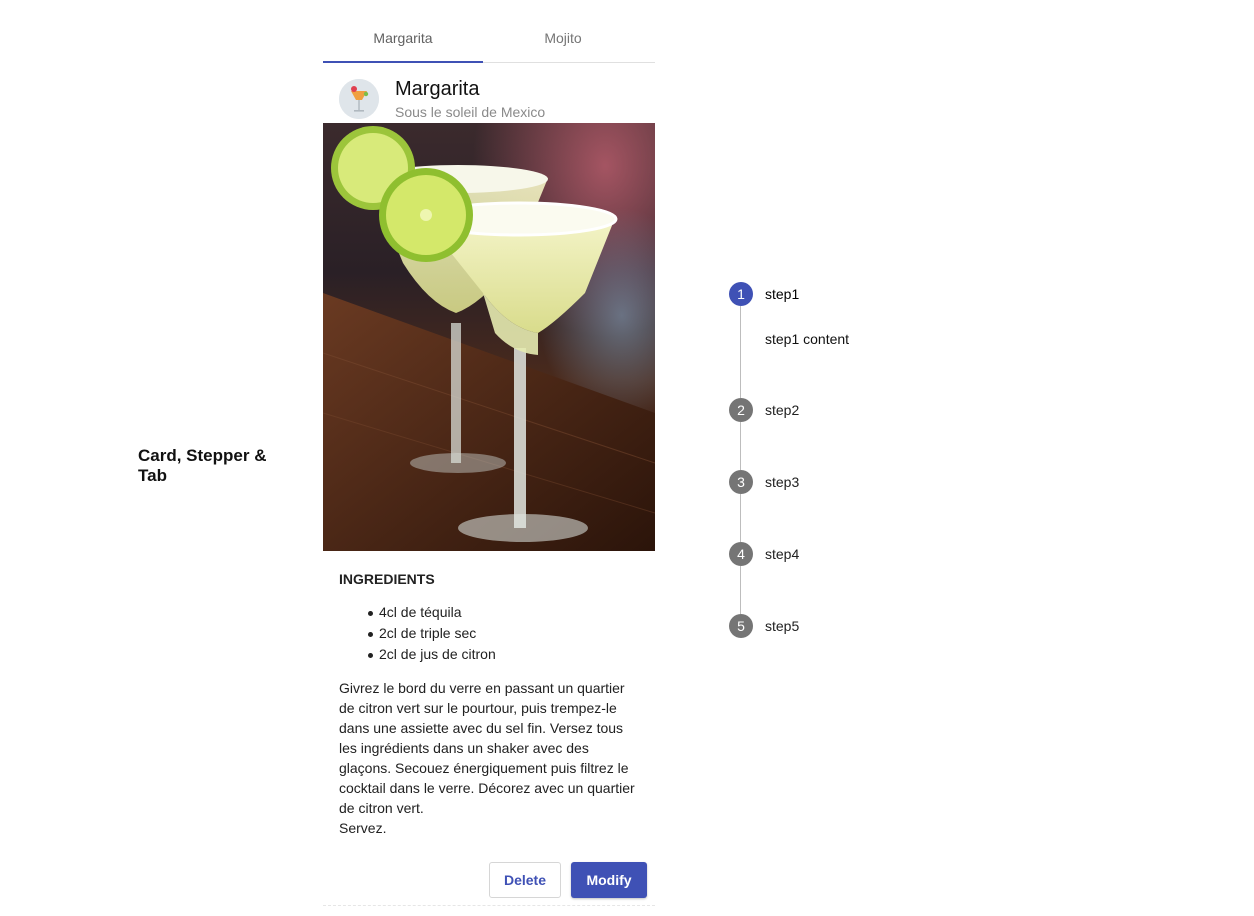 The image size is (1254, 916). I want to click on ingredient-item: 2cl de jus de citron, so click(503, 654).